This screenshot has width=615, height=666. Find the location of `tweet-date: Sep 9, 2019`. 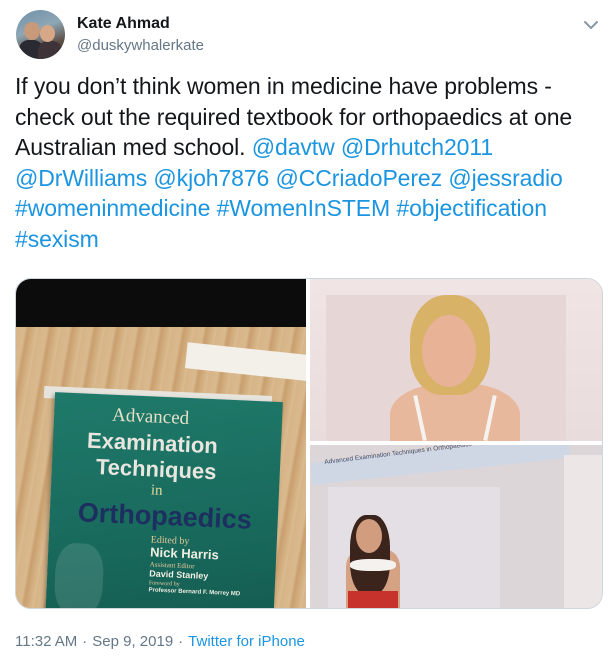

tweet-date: Sep 9, 2019 is located at coordinates (132, 641).